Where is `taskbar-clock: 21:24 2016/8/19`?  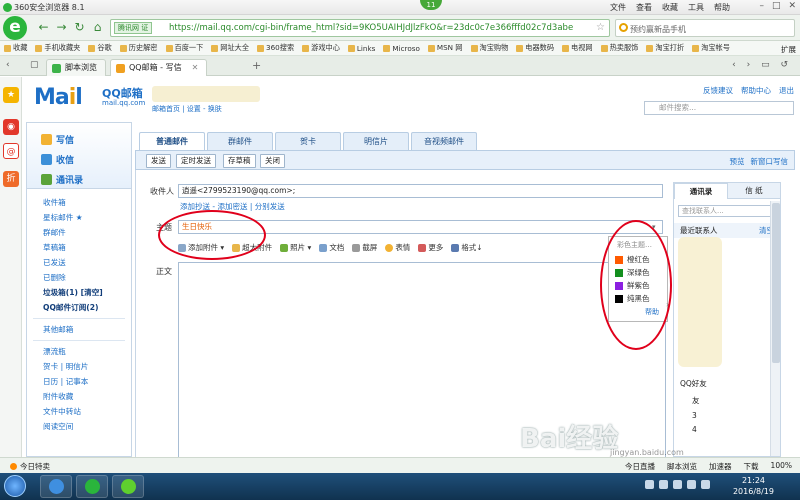 taskbar-clock: 21:24 2016/8/19 is located at coordinates (753, 486).